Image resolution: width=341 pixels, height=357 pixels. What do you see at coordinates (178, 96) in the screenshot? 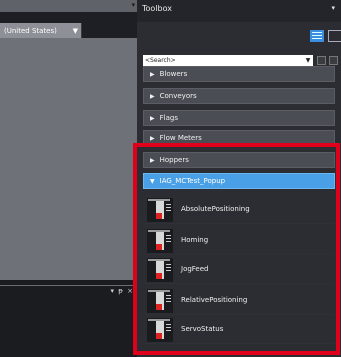
I see `category-label: Conveyors` at bounding box center [178, 96].